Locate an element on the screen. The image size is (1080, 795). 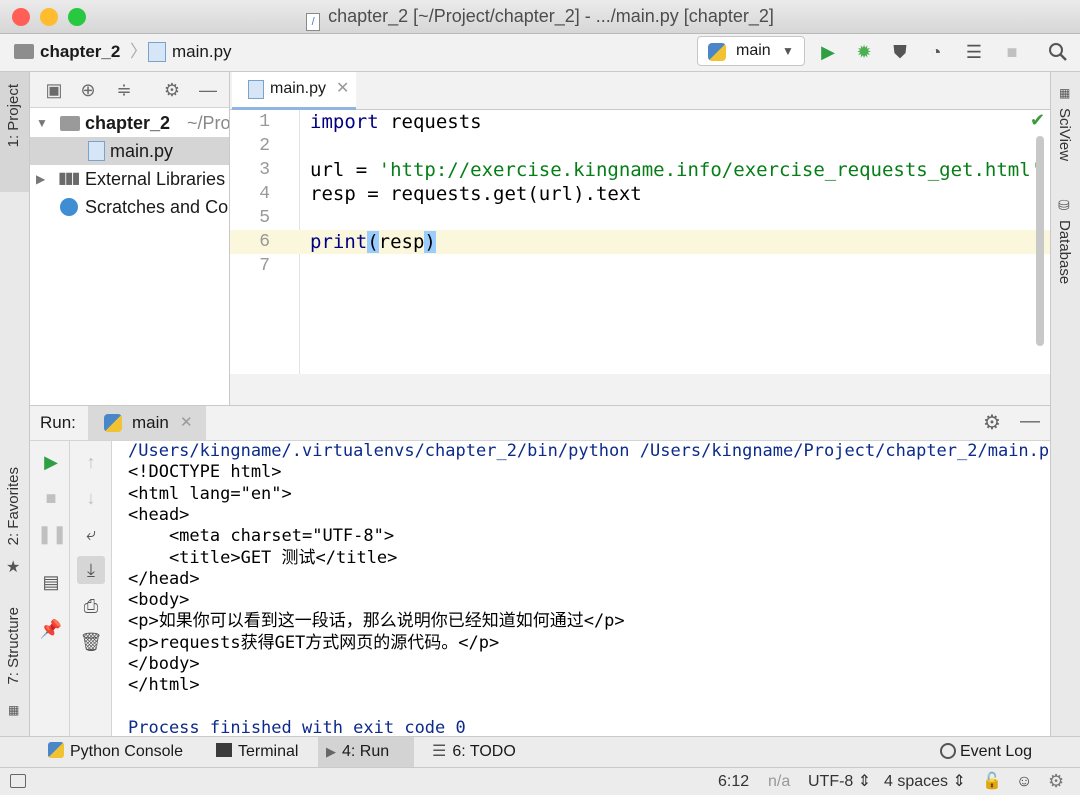
tool-tab-python-console: Python Console is located at coordinates (115, 752).